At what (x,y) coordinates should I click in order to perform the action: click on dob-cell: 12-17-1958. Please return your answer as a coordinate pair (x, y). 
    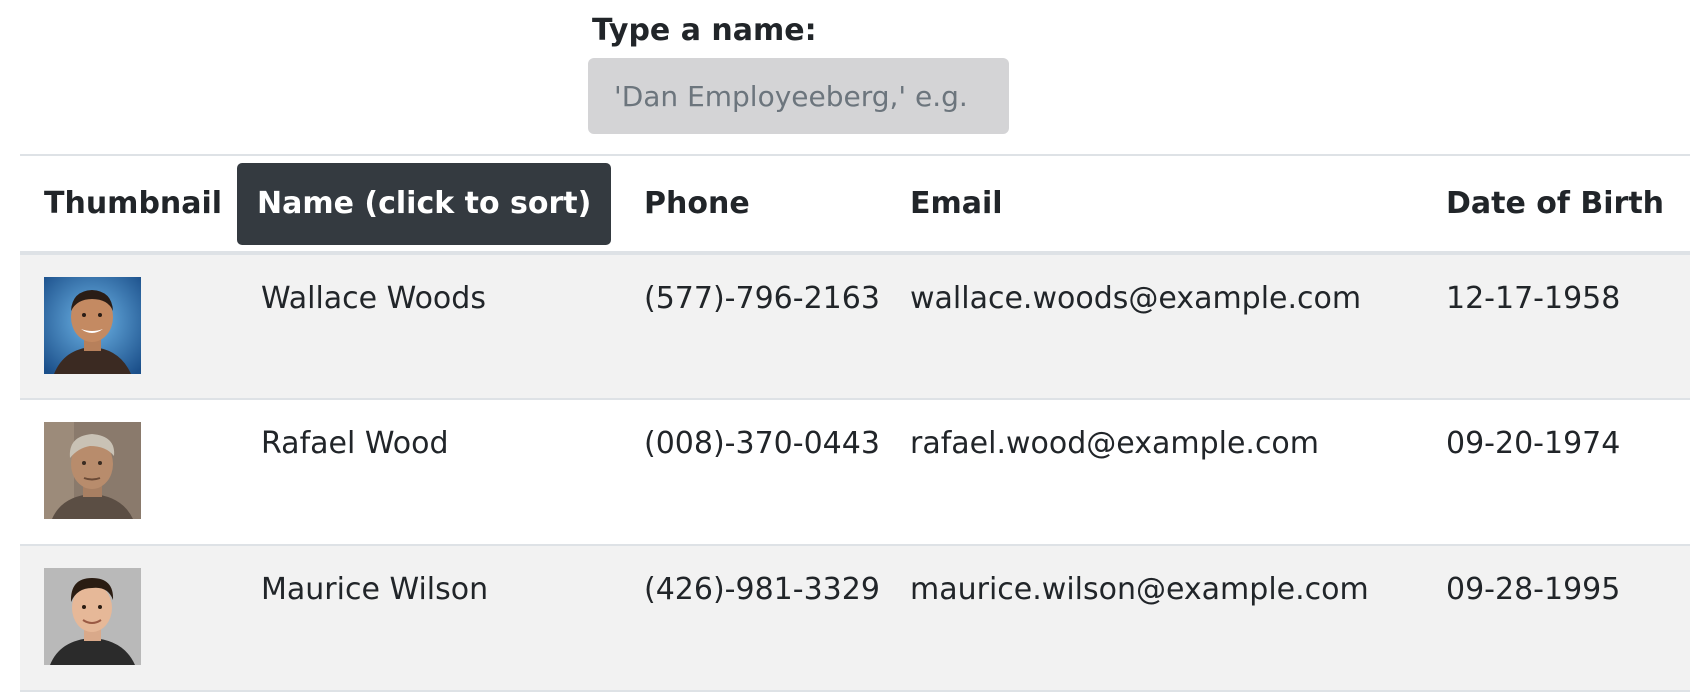
    Looking at the image, I should click on (1533, 298).